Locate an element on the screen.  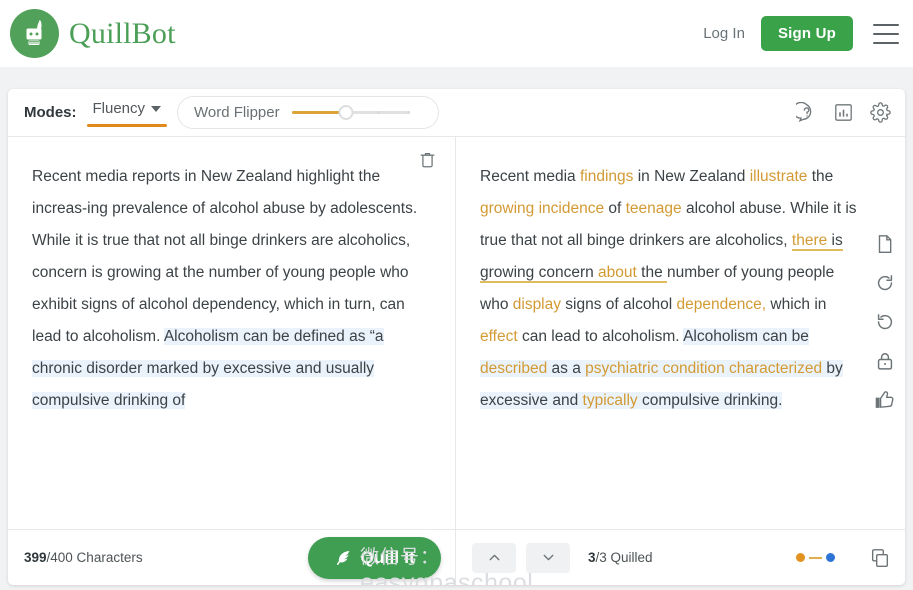
text-segment: compulsive drinking. is located at coordinates (710, 400).